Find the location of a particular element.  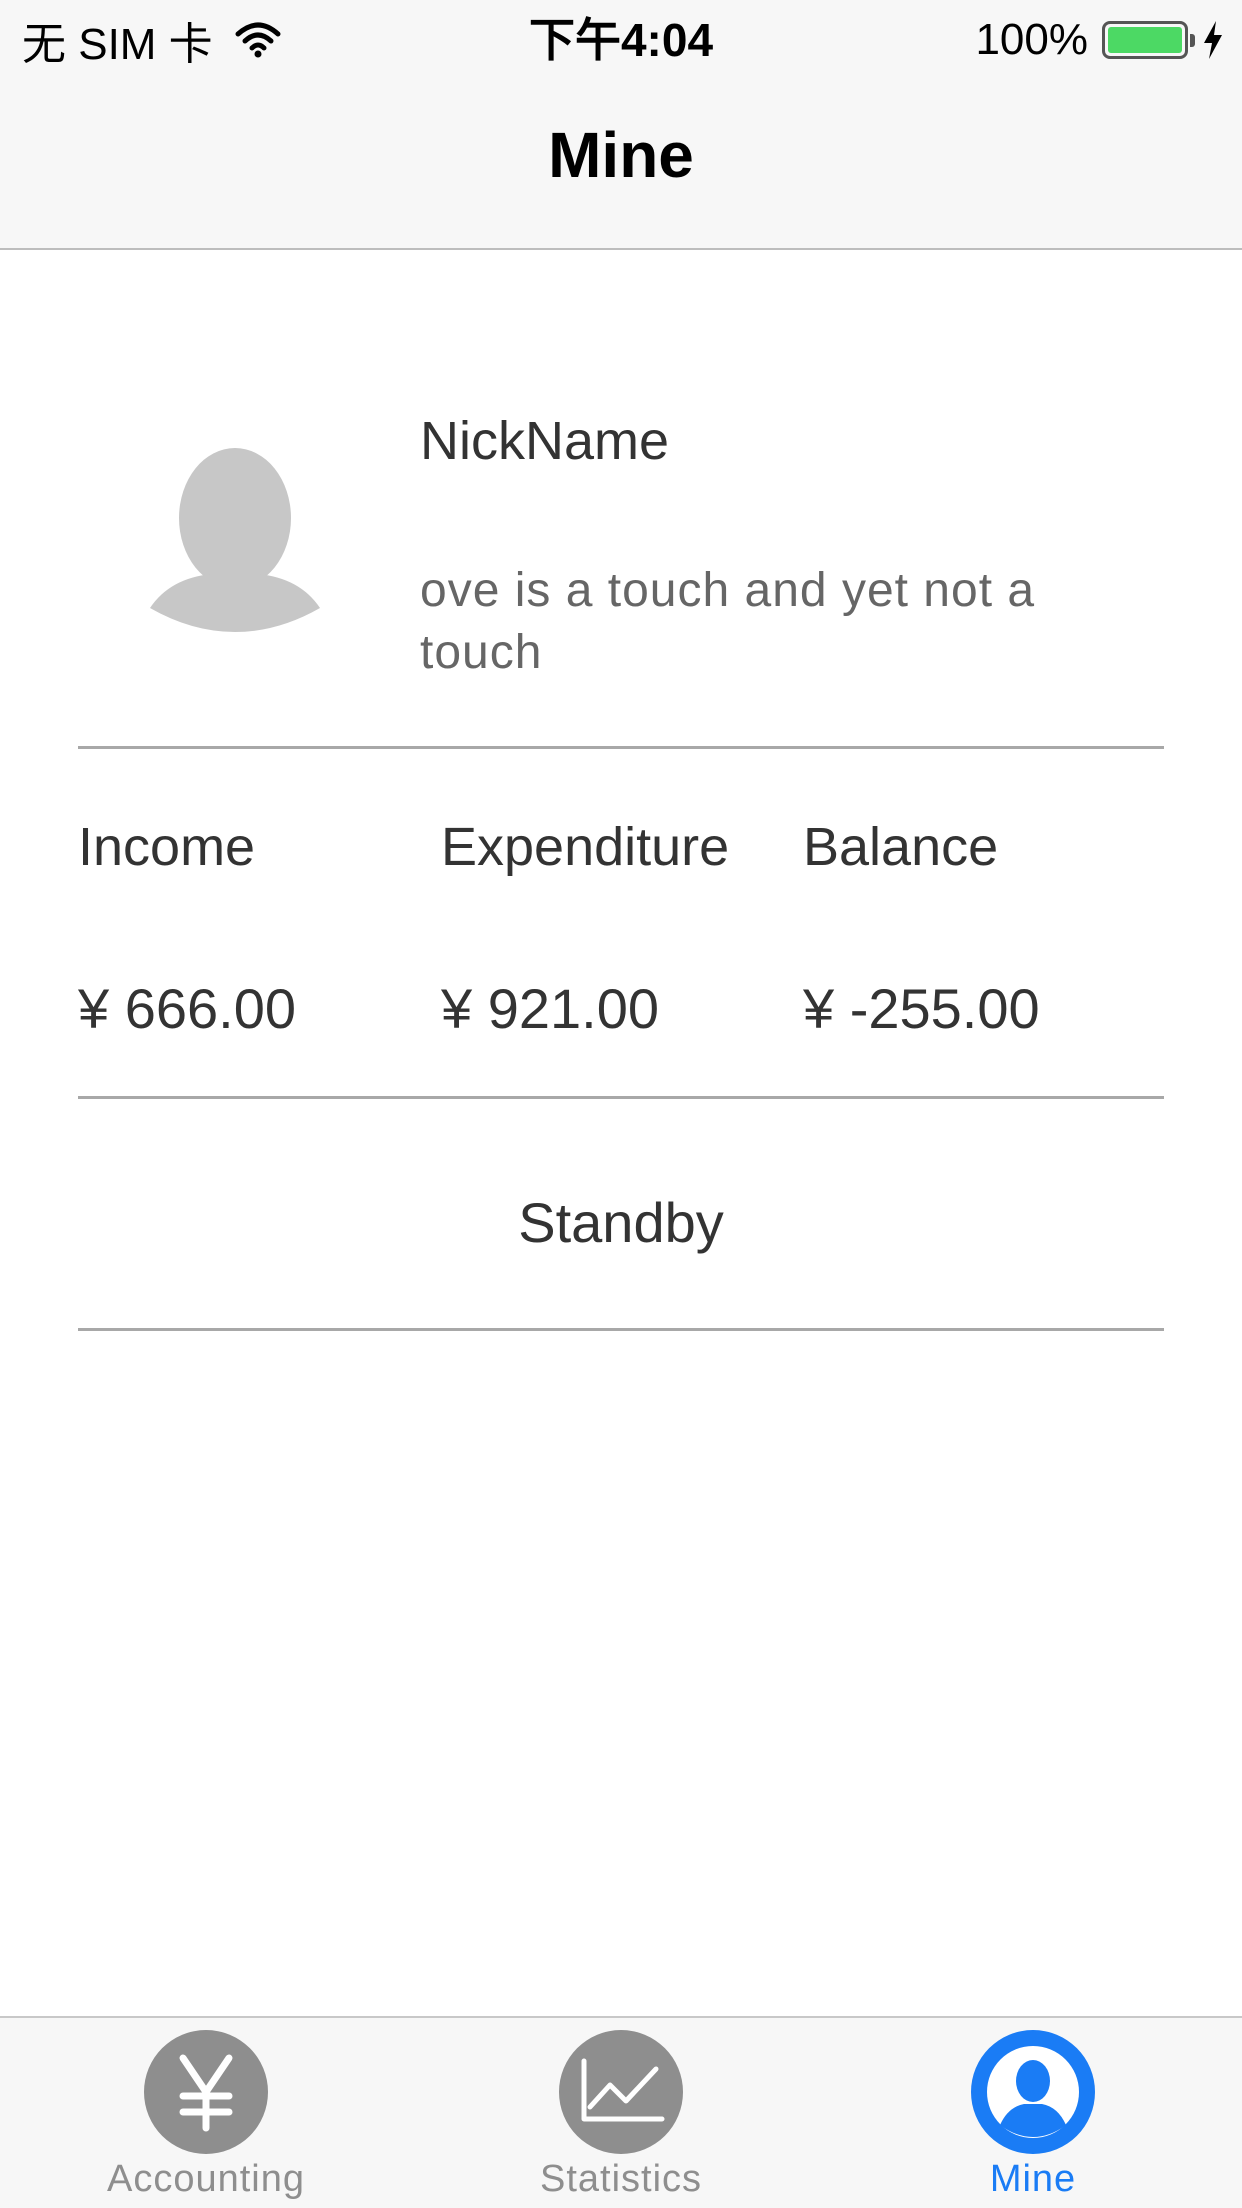

balance-column: Balance ¥ -255.00 is located at coordinates (983, 928).